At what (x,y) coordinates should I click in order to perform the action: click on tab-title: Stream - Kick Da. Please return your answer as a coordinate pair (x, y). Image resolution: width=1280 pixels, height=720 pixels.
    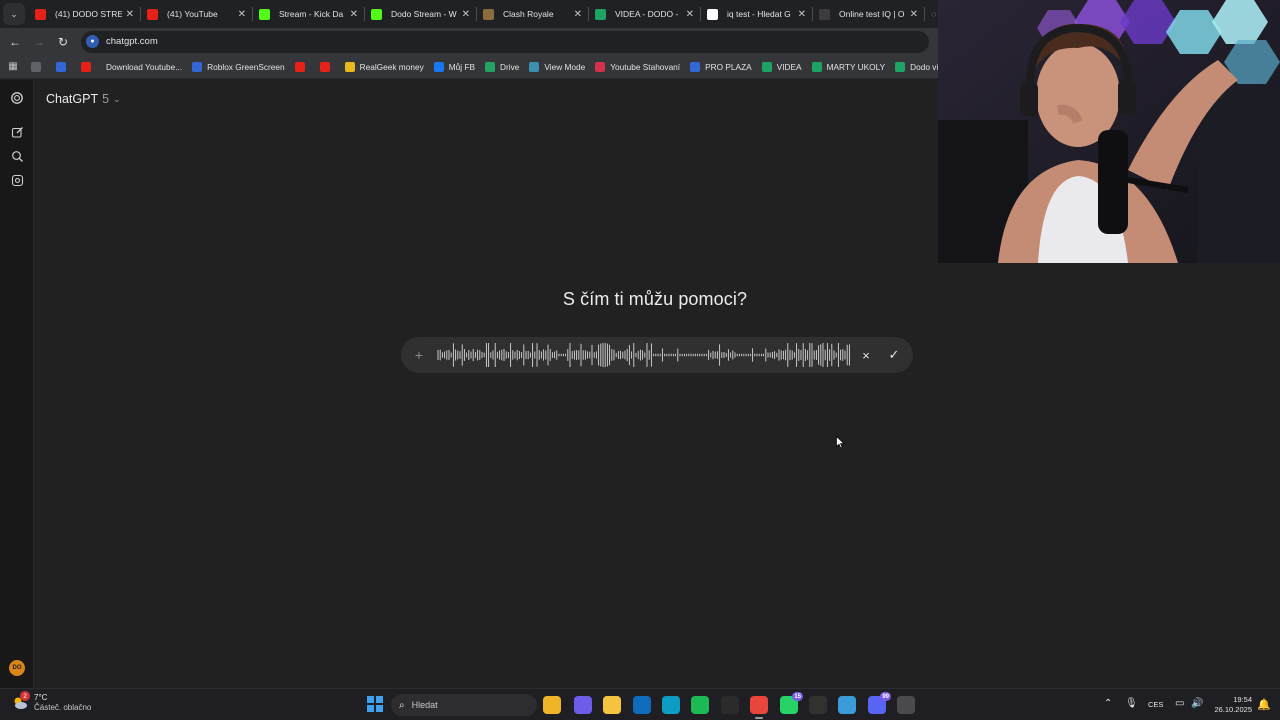
    Looking at the image, I should click on (311, 14).